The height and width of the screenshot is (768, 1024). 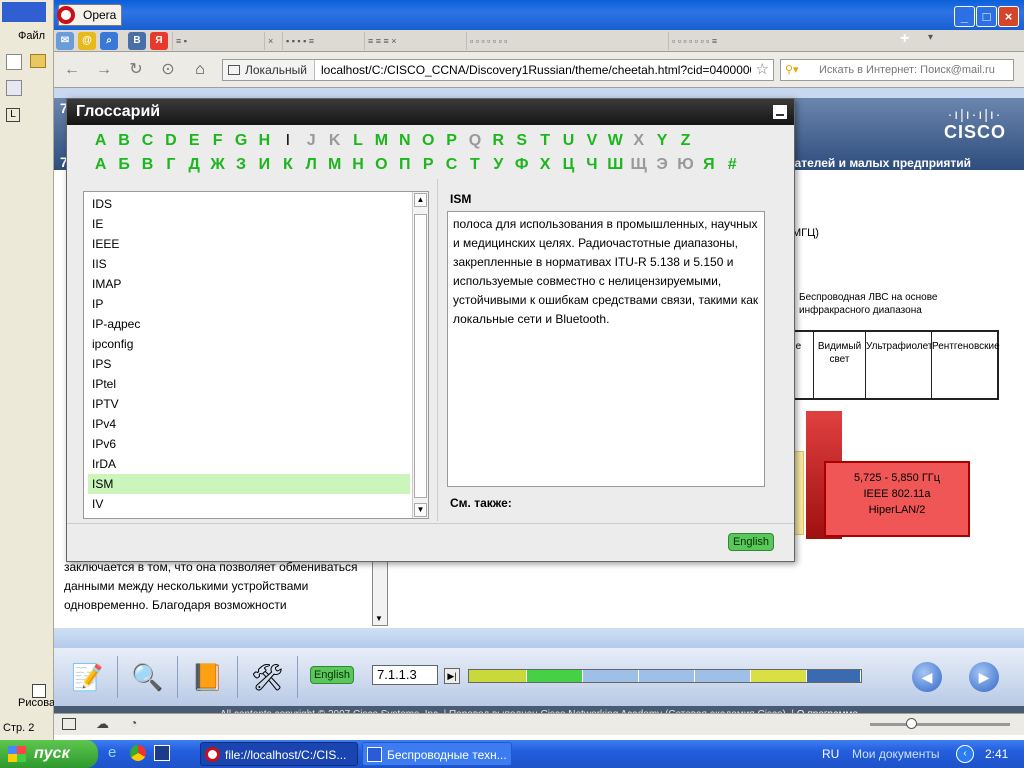 I want to click on letter-C: C, so click(x=147, y=143).